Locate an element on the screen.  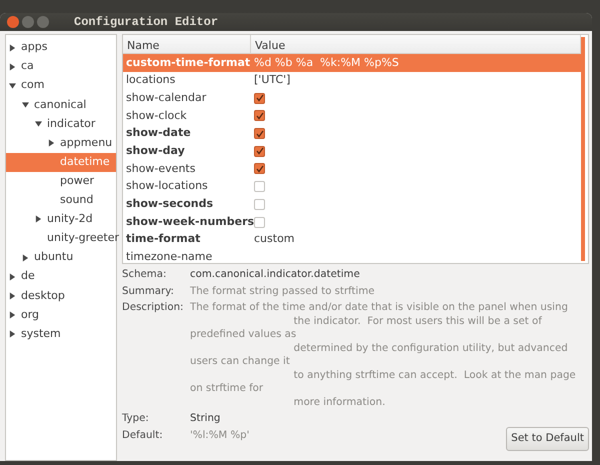
tree-item: org is located at coordinates (61, 314).